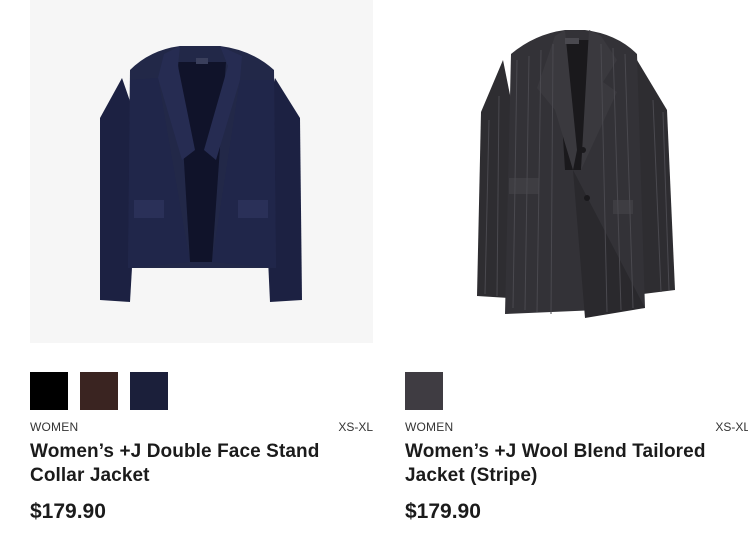 This screenshot has width=748, height=535. I want to click on gray-jacket-image, so click(576, 174).